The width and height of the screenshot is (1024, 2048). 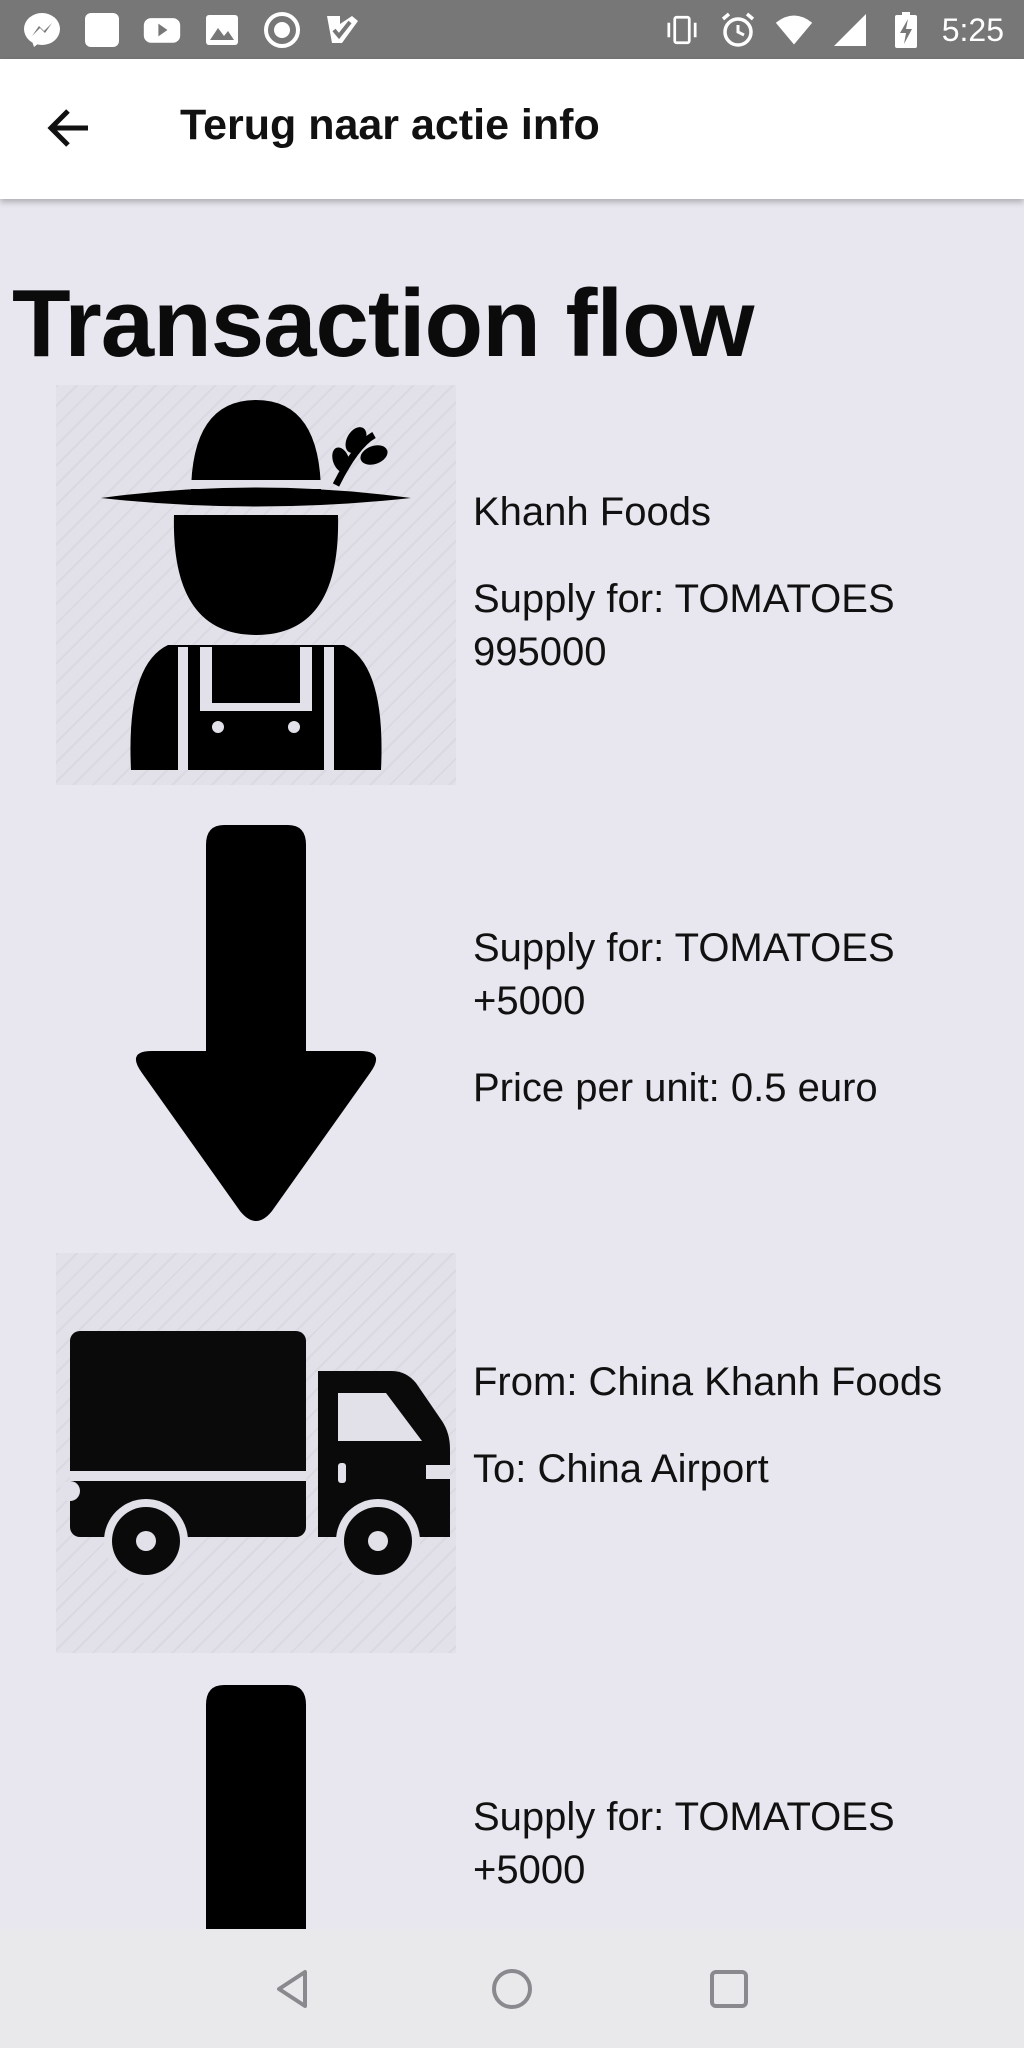 I want to click on alarm-icon, so click(x=738, y=30).